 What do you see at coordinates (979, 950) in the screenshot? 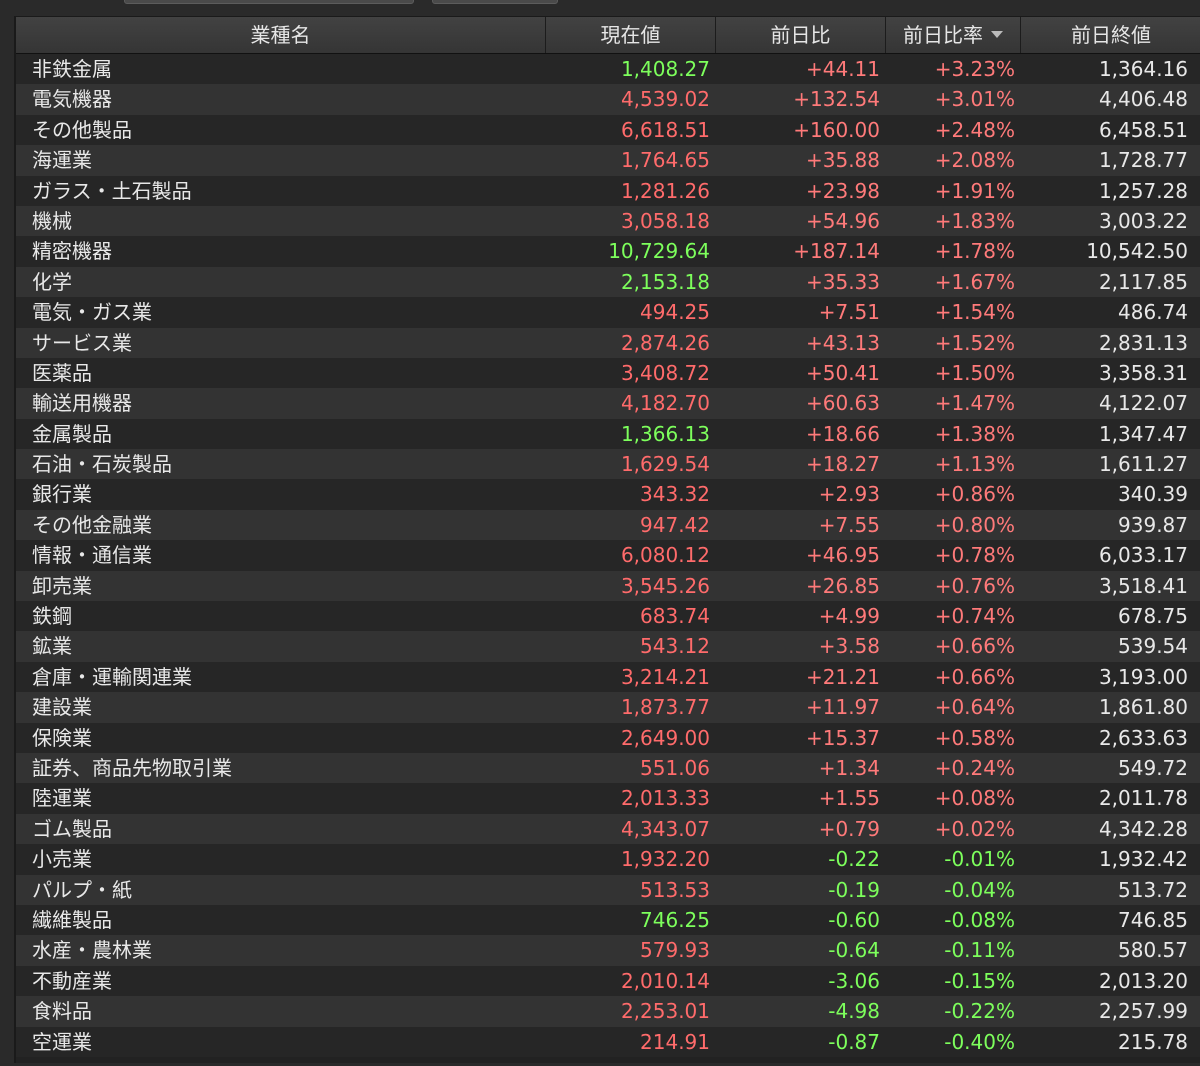
I see `rate-cell: -0.11%` at bounding box center [979, 950].